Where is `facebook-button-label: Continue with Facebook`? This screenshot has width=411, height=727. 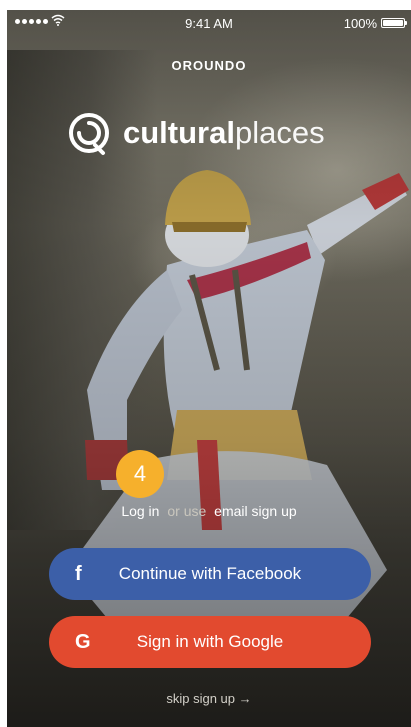 facebook-button-label: Continue with Facebook is located at coordinates (210, 573).